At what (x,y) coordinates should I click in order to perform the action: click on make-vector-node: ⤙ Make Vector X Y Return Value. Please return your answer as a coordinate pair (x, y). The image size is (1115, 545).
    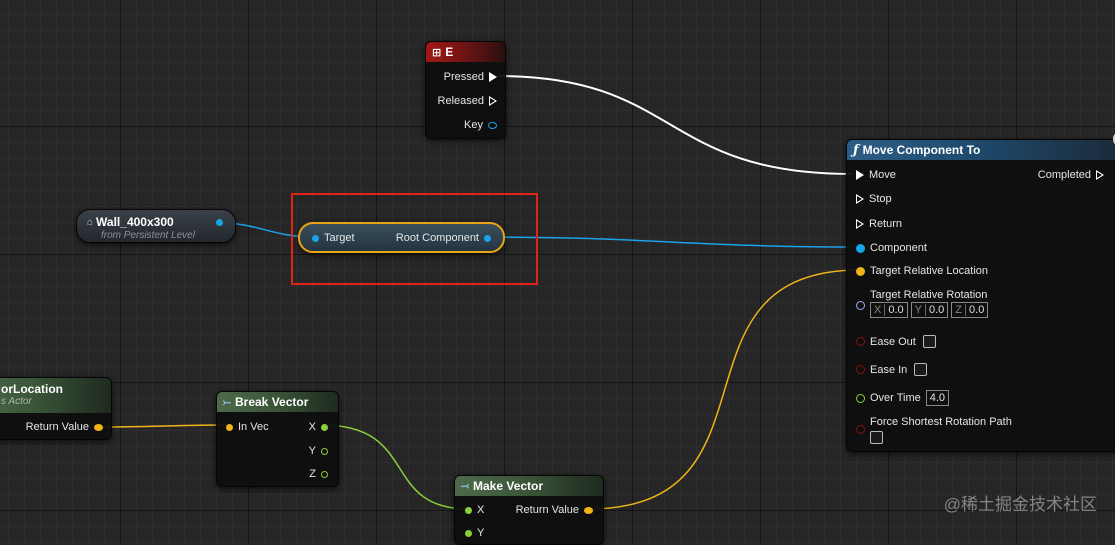
    Looking at the image, I should click on (529, 510).